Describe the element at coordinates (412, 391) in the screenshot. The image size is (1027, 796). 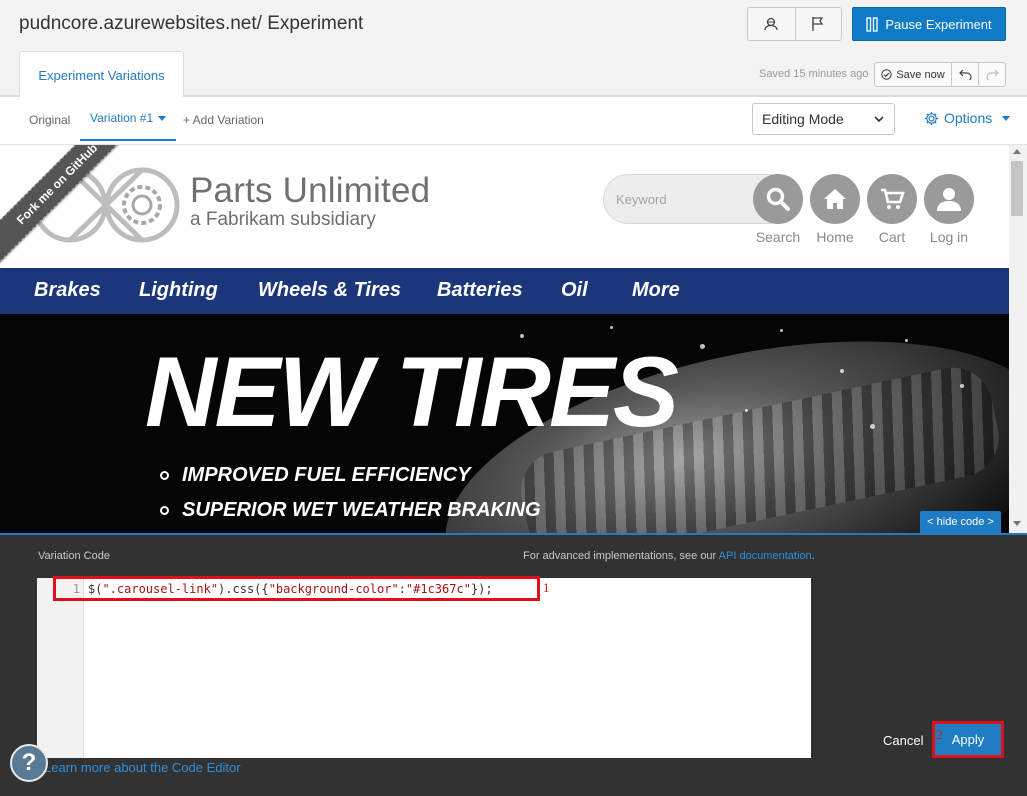
I see `hero-title: NEW TIRES` at that location.